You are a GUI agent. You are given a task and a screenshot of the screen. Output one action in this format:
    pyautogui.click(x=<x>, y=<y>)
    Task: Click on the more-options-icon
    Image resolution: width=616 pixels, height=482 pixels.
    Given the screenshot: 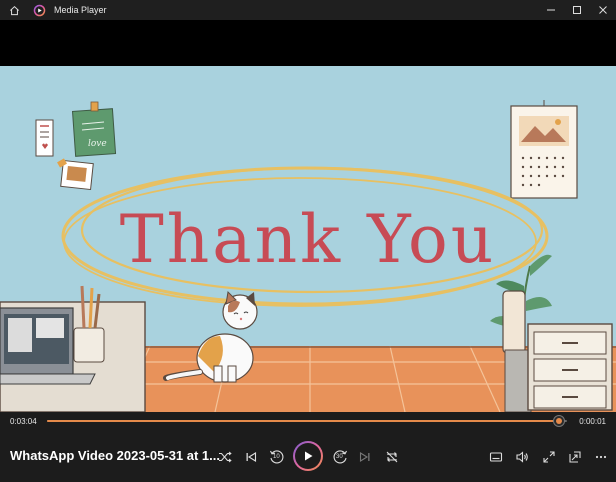 What is the action you would take?
    pyautogui.click(x=601, y=457)
    